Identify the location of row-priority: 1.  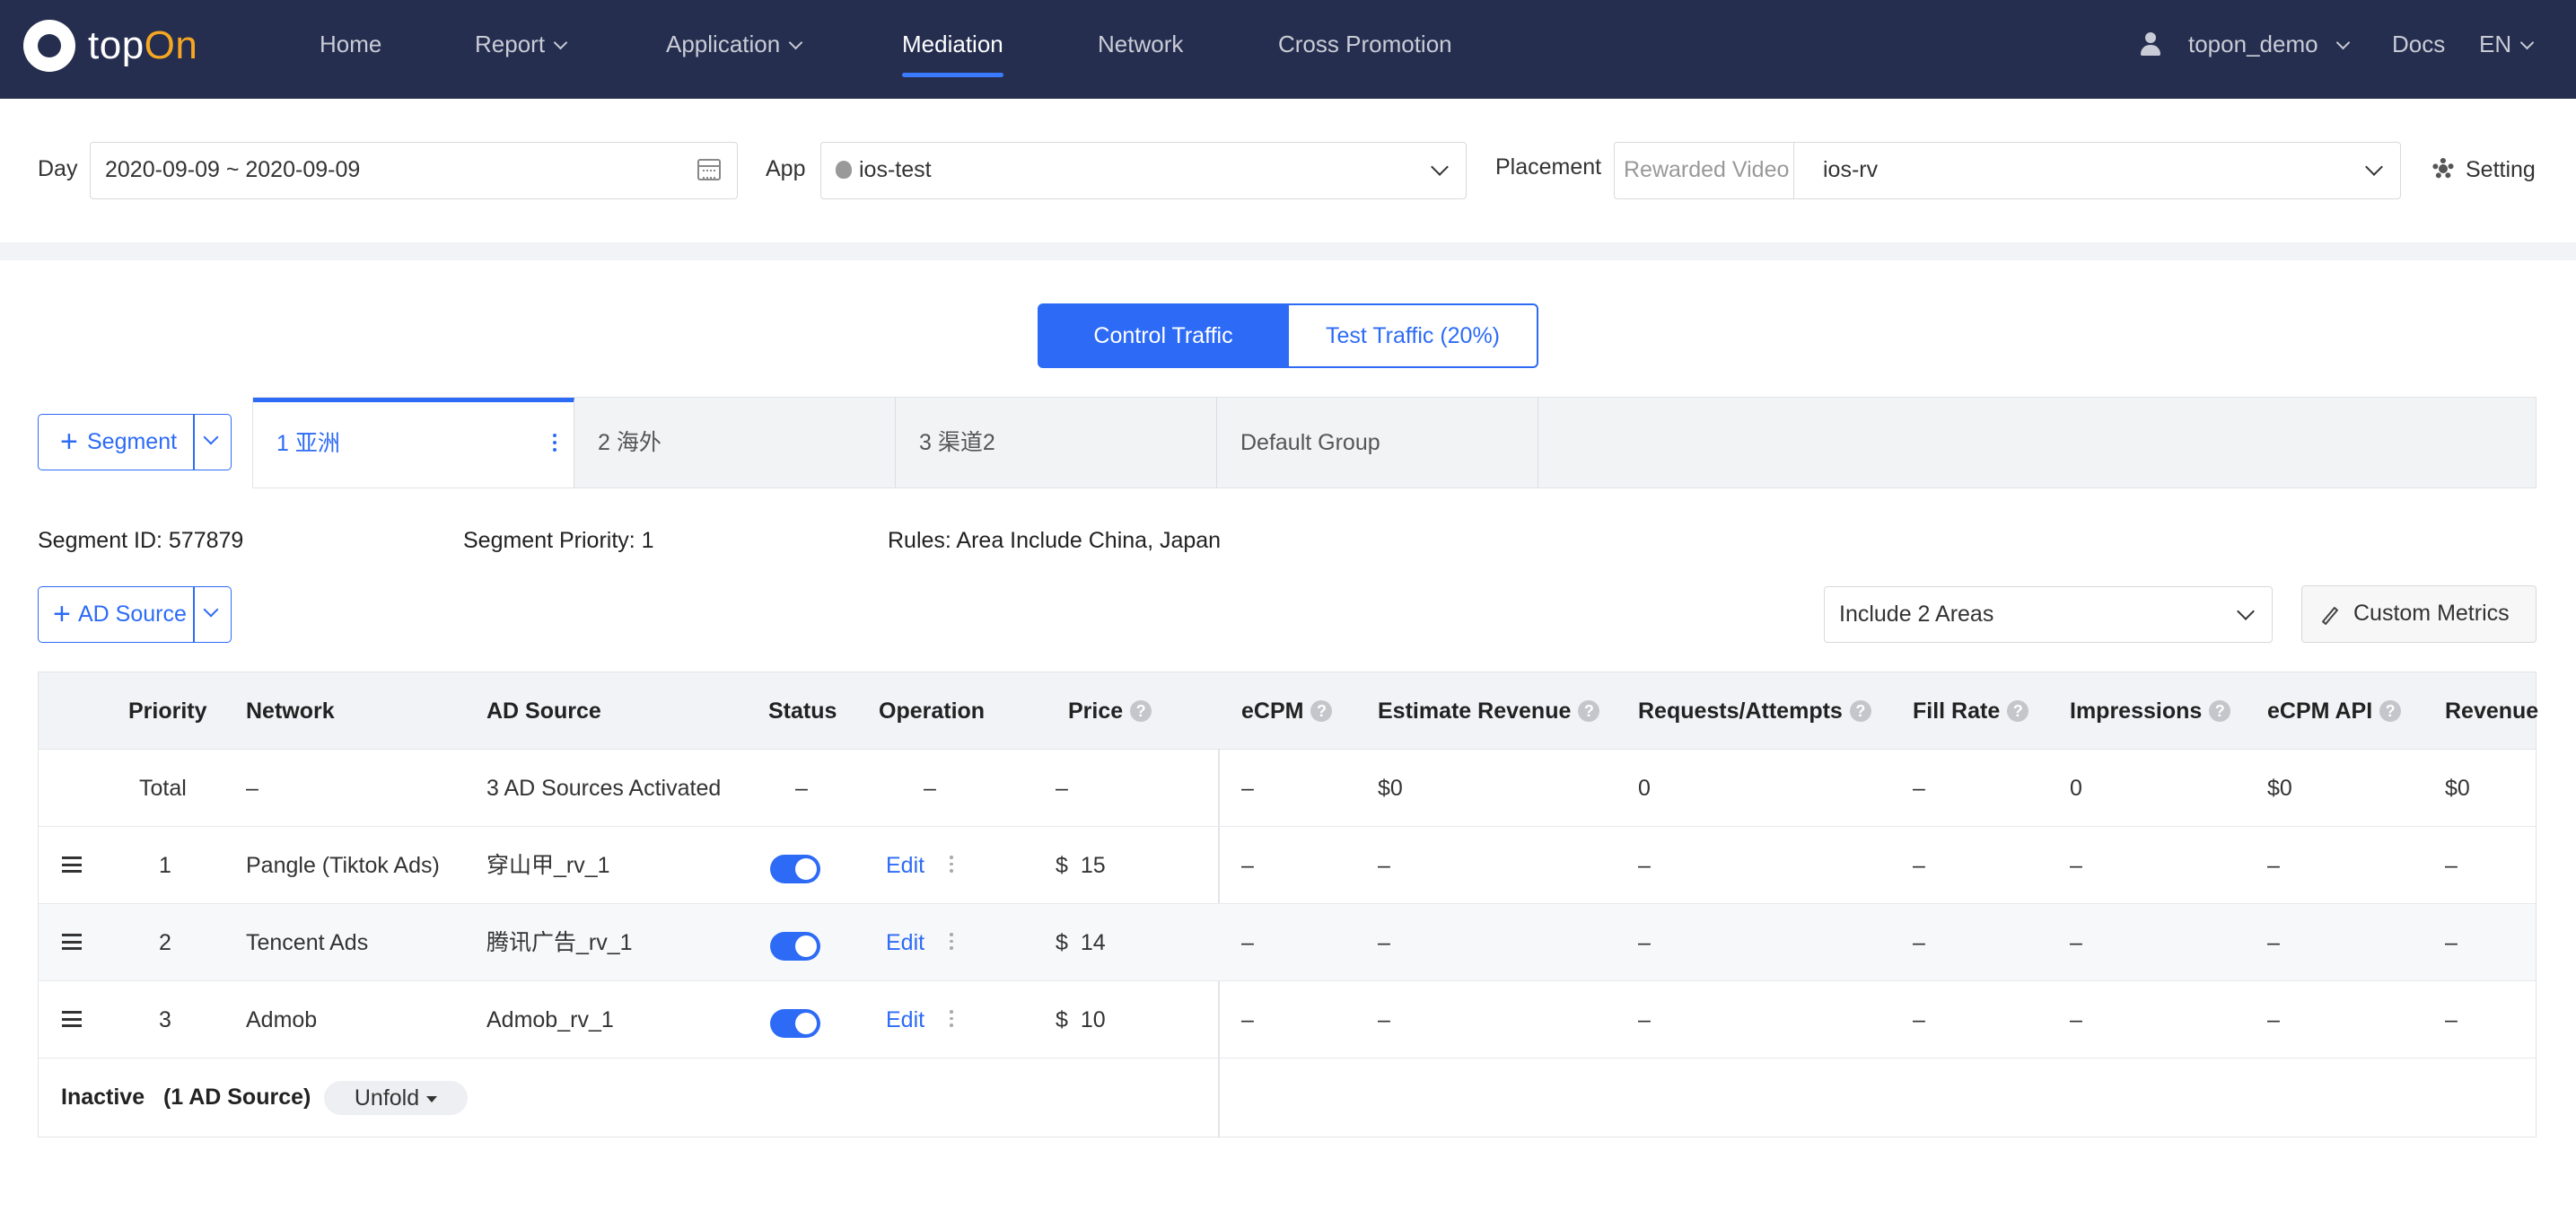
(165, 865).